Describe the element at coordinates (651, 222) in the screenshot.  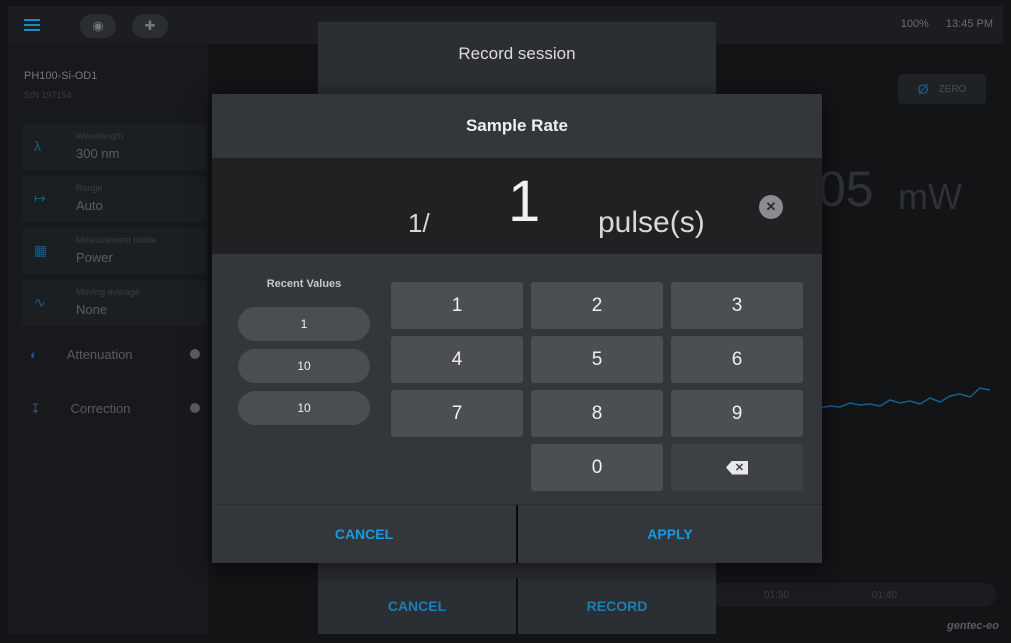
I see `value-unit: pulse(s)` at that location.